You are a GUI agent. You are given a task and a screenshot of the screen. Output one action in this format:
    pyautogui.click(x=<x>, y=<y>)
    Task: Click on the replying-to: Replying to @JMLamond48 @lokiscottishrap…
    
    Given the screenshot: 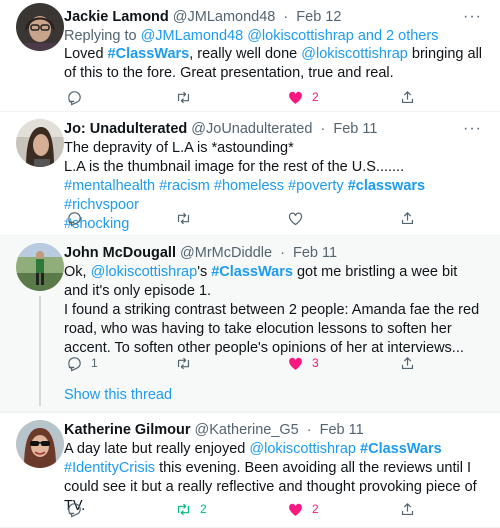 What is the action you would take?
    pyautogui.click(x=251, y=36)
    